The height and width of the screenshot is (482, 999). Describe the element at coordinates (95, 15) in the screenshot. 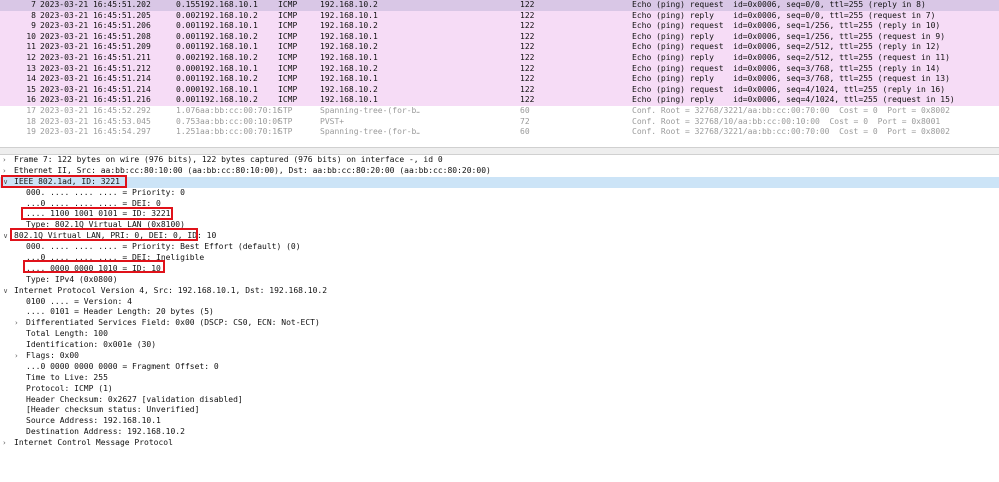

I see `packet-time: 2023-03-21 16:45:51.205` at that location.